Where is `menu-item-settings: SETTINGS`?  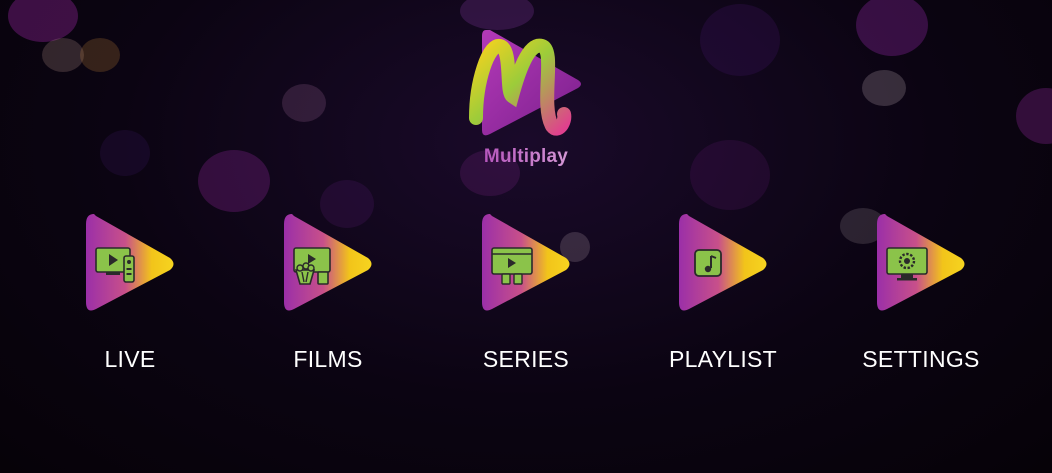 menu-item-settings: SETTINGS is located at coordinates (921, 298).